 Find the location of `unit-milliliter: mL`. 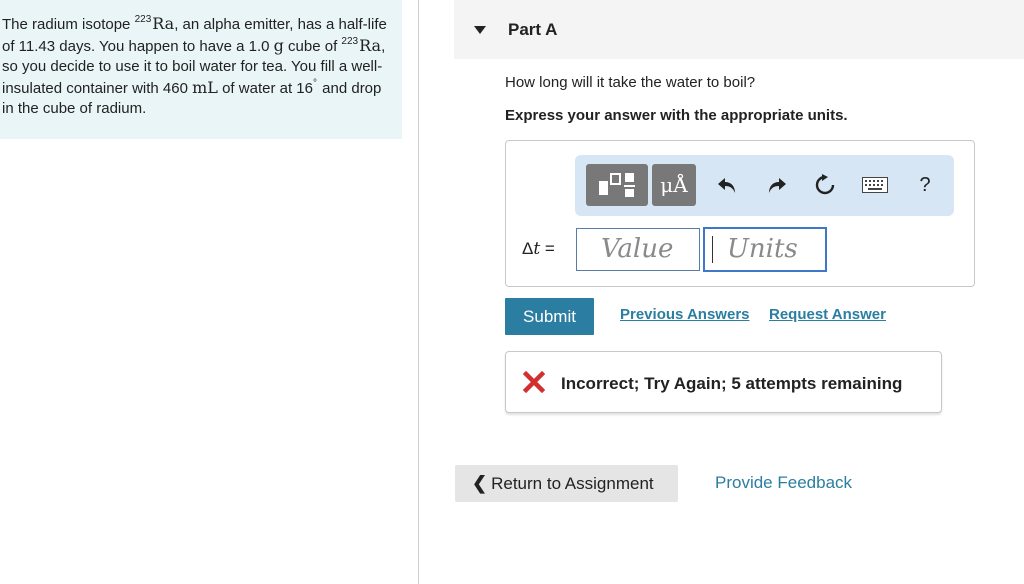

unit-milliliter: mL is located at coordinates (205, 87).